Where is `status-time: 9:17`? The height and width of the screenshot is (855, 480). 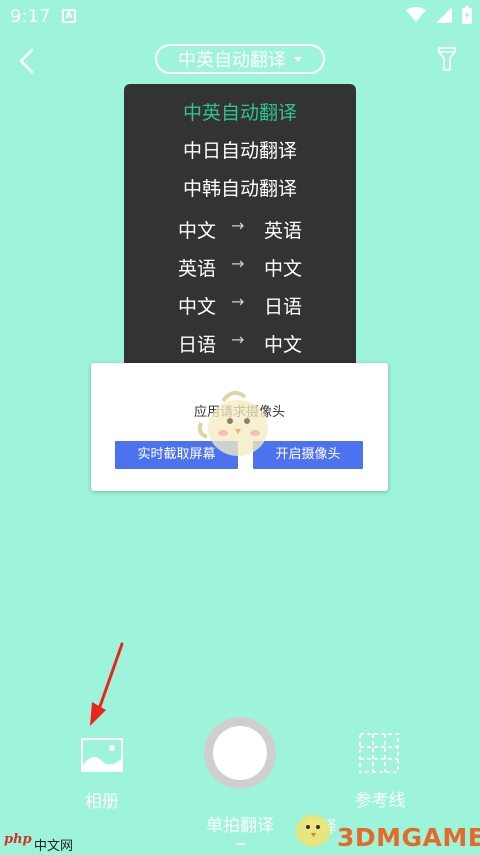 status-time: 9:17 is located at coordinates (30, 16).